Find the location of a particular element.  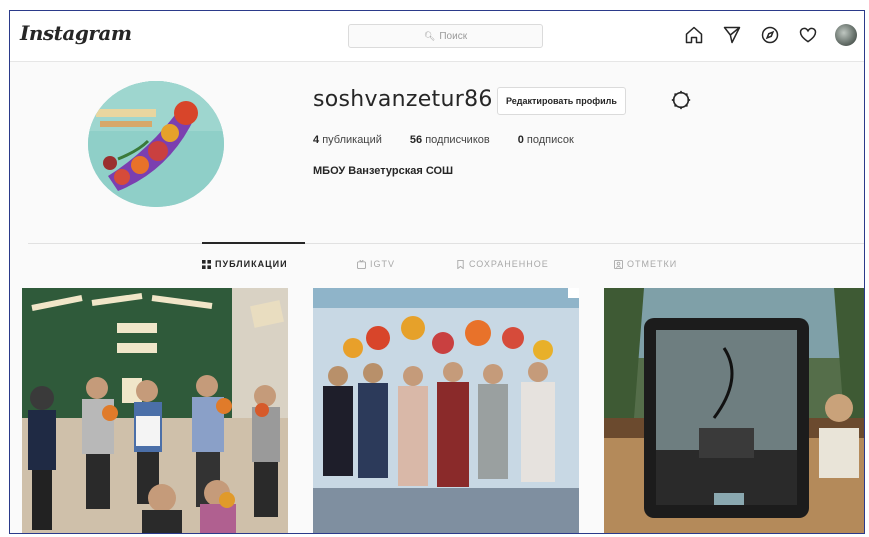

home-icon is located at coordinates (694, 35).